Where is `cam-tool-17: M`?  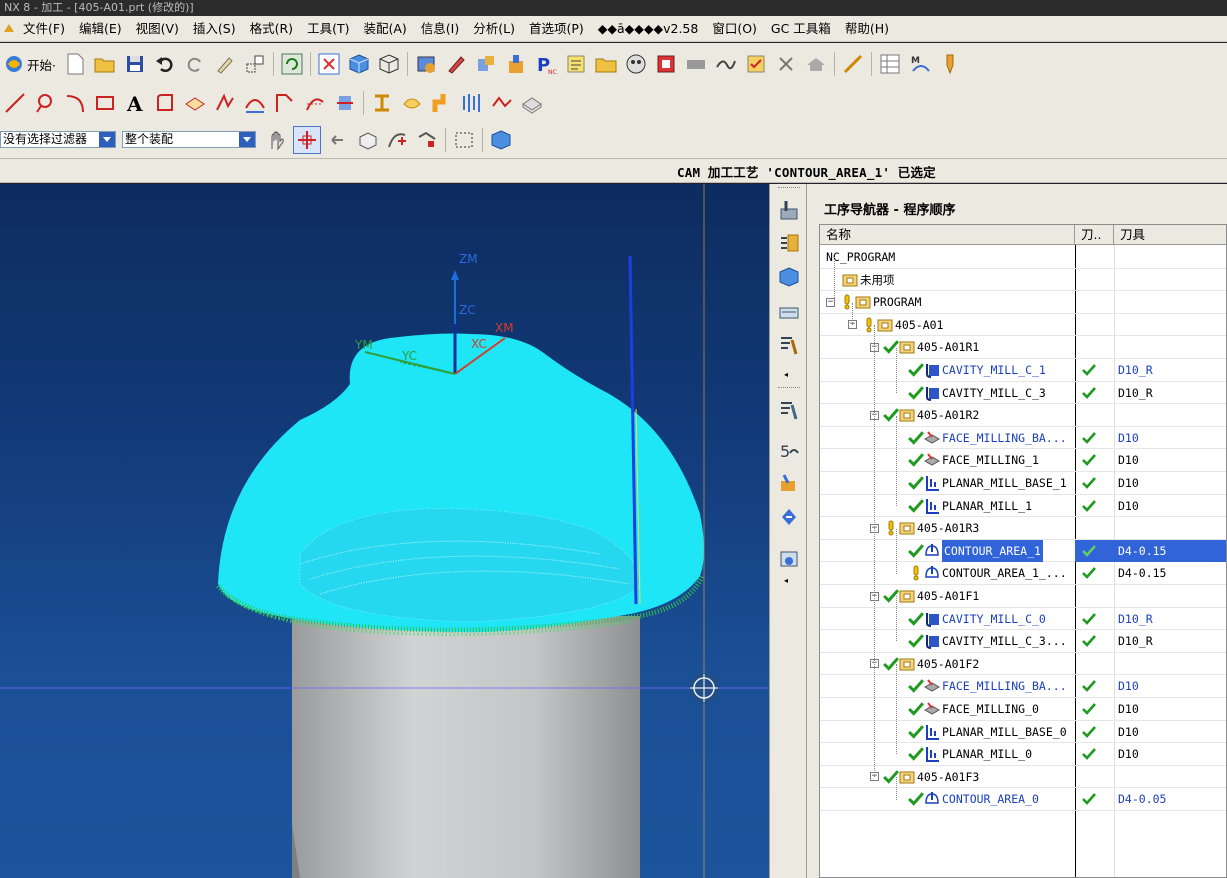 cam-tool-17: M is located at coordinates (920, 64).